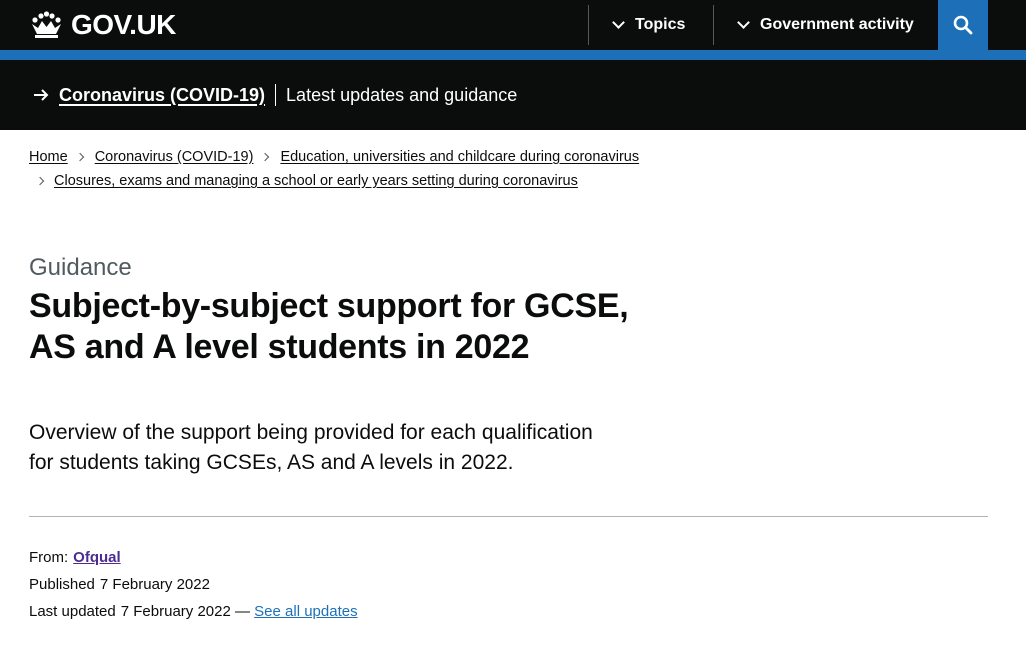  I want to click on search-button, so click(963, 25).